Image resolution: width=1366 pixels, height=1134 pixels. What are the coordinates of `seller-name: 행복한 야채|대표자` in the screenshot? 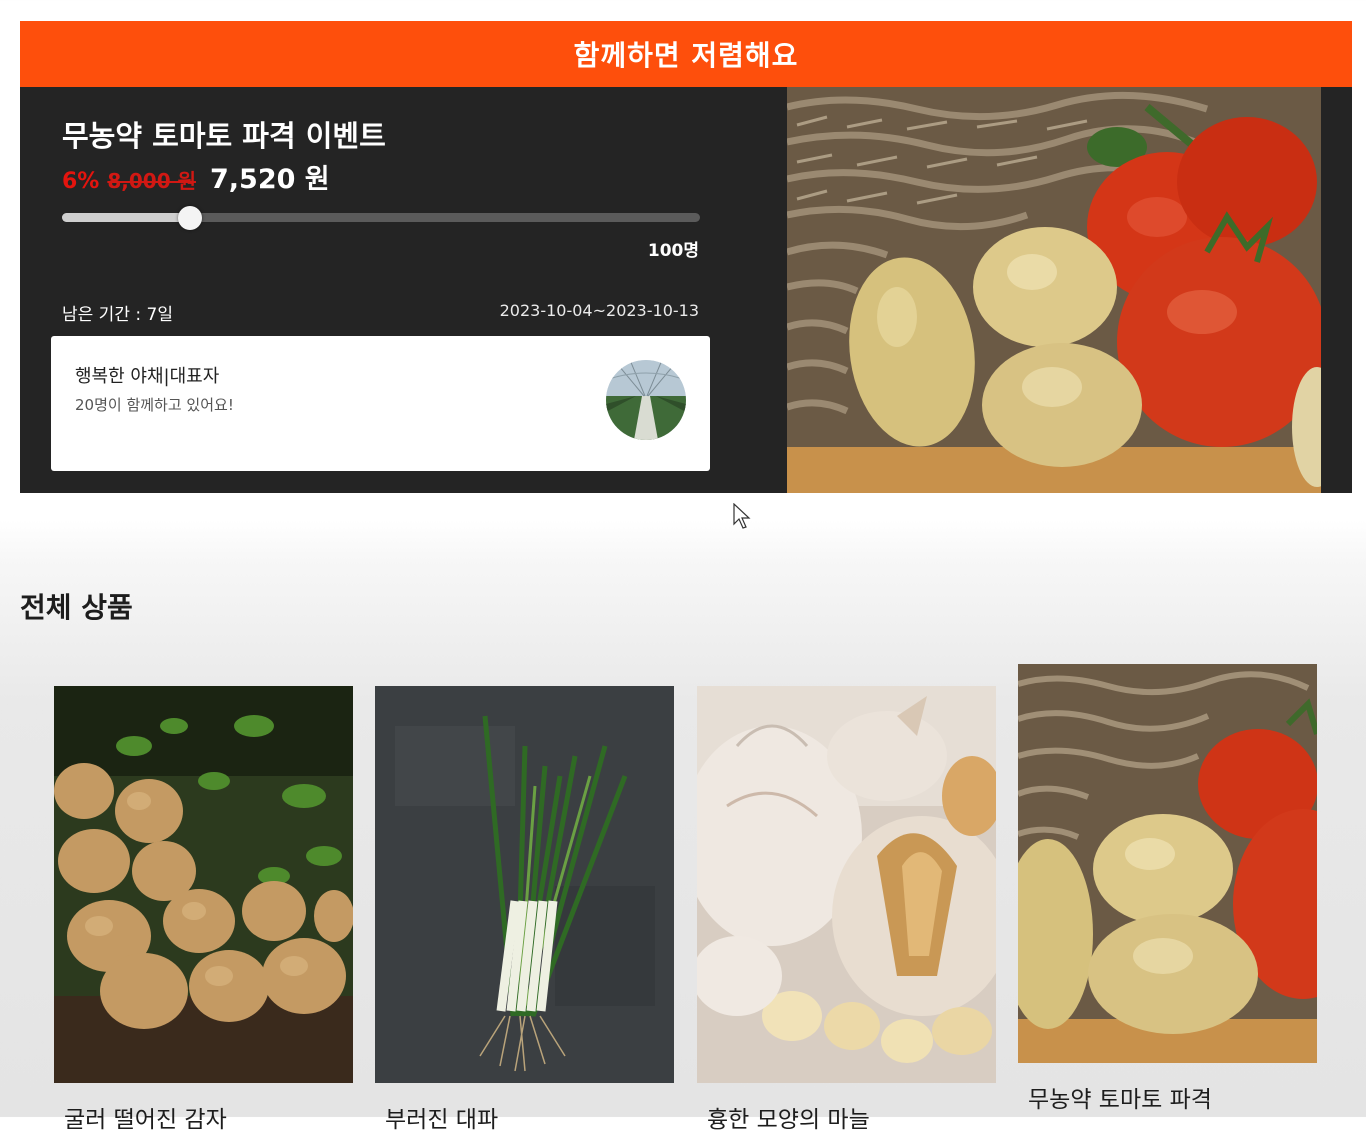 It's located at (147, 376).